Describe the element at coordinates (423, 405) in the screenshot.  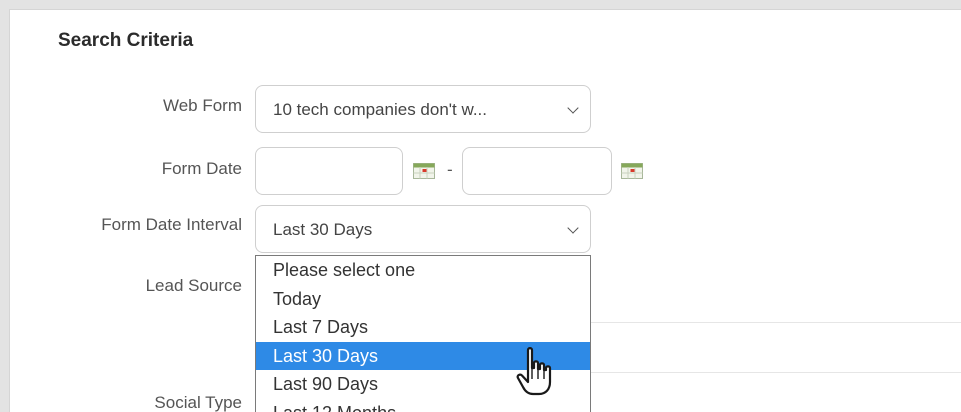
I see `dropdown-option: Last 12 Months` at that location.